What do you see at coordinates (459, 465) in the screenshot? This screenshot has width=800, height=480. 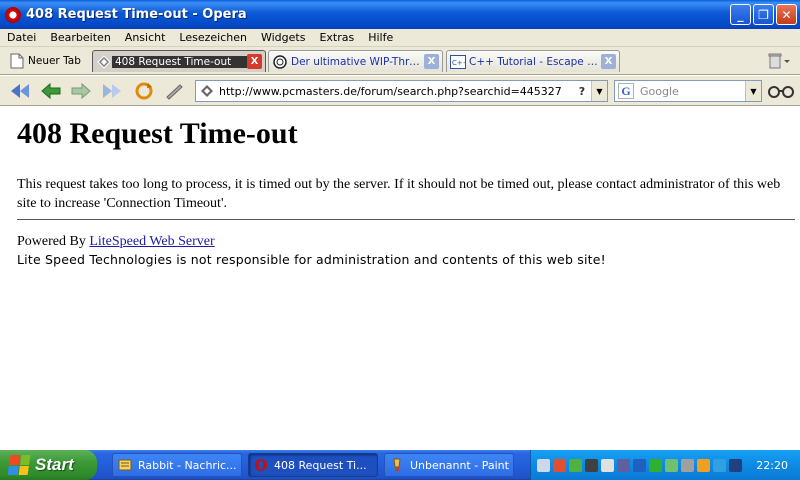 I see `taskbar-item-label: Unbenannt - Paint` at bounding box center [459, 465].